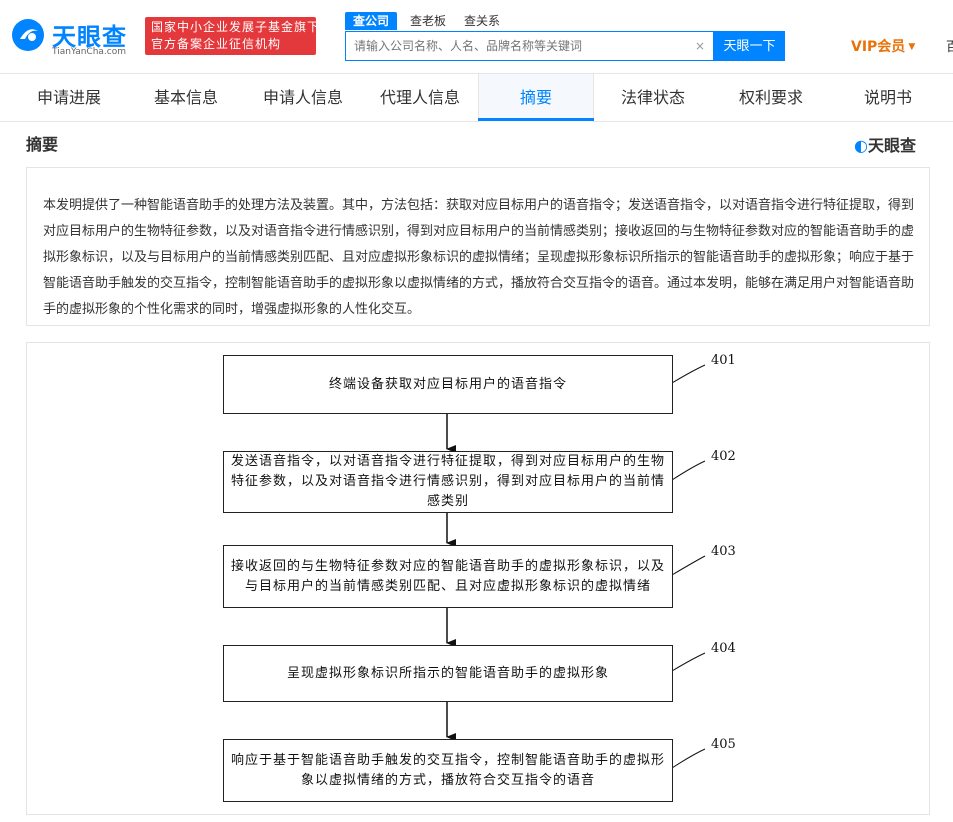 This screenshot has width=953, height=822. Describe the element at coordinates (448, 384) in the screenshot. I see `flow-step-401: 终端设备获取对应目标用户的语音指令` at that location.